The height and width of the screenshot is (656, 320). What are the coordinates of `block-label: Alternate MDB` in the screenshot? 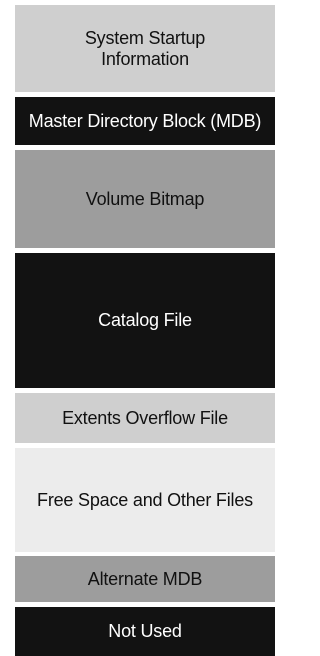 It's located at (145, 578).